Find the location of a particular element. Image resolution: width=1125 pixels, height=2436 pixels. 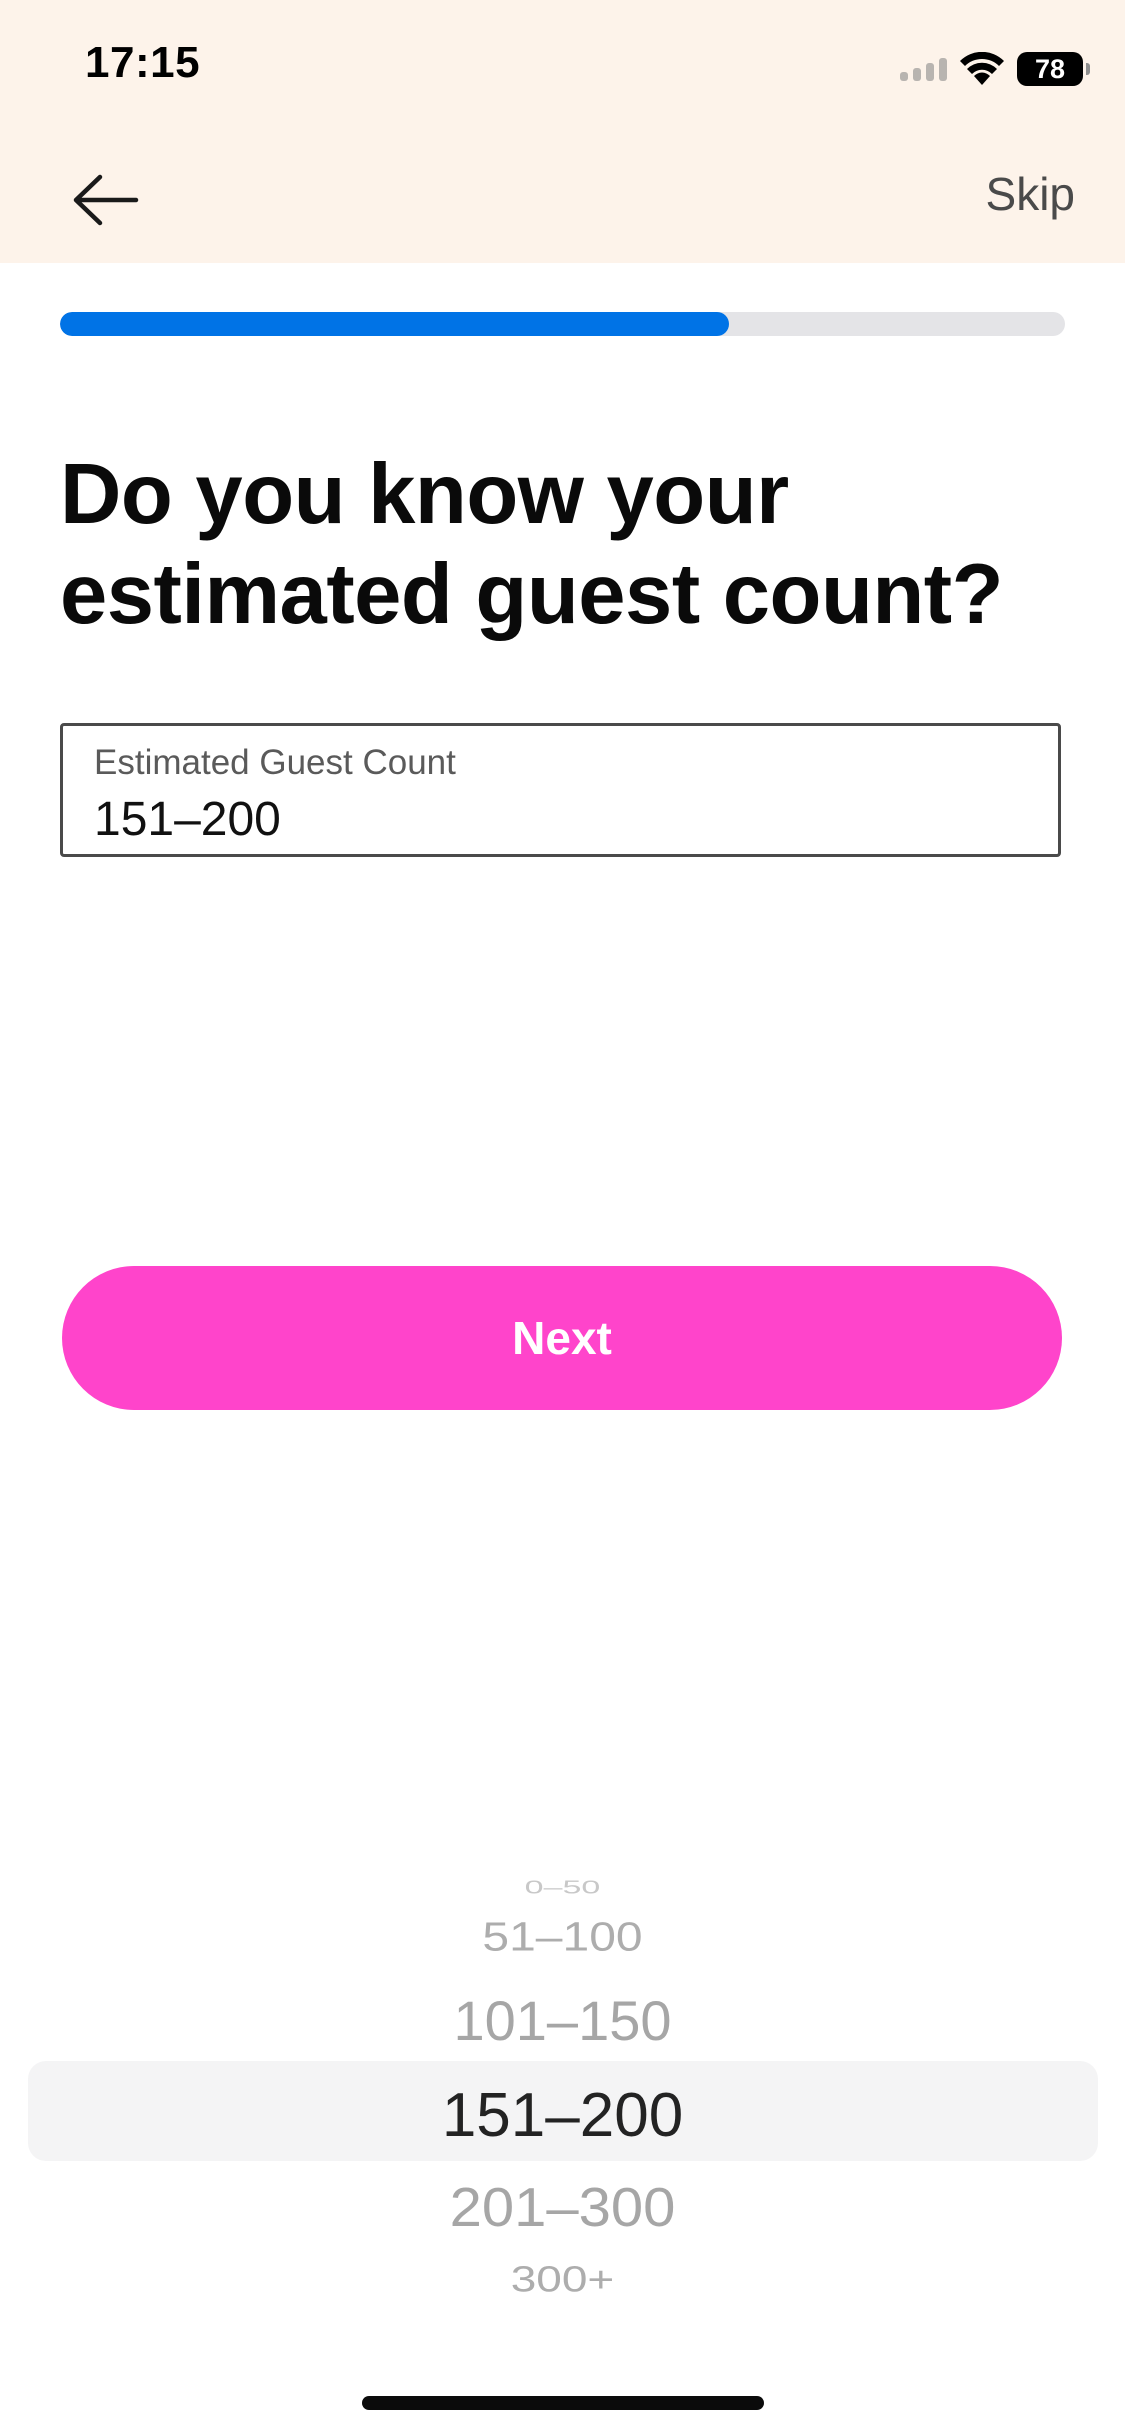

wifi-icon is located at coordinates (982, 68).